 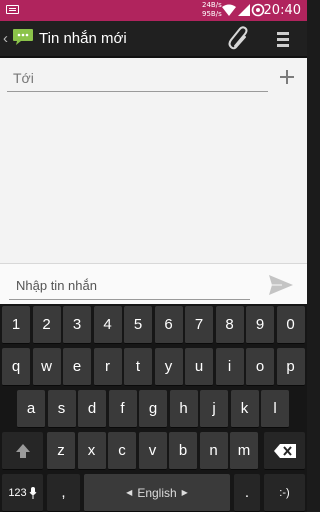 I want to click on smiley-key-label: :-), so click(x=284, y=492).